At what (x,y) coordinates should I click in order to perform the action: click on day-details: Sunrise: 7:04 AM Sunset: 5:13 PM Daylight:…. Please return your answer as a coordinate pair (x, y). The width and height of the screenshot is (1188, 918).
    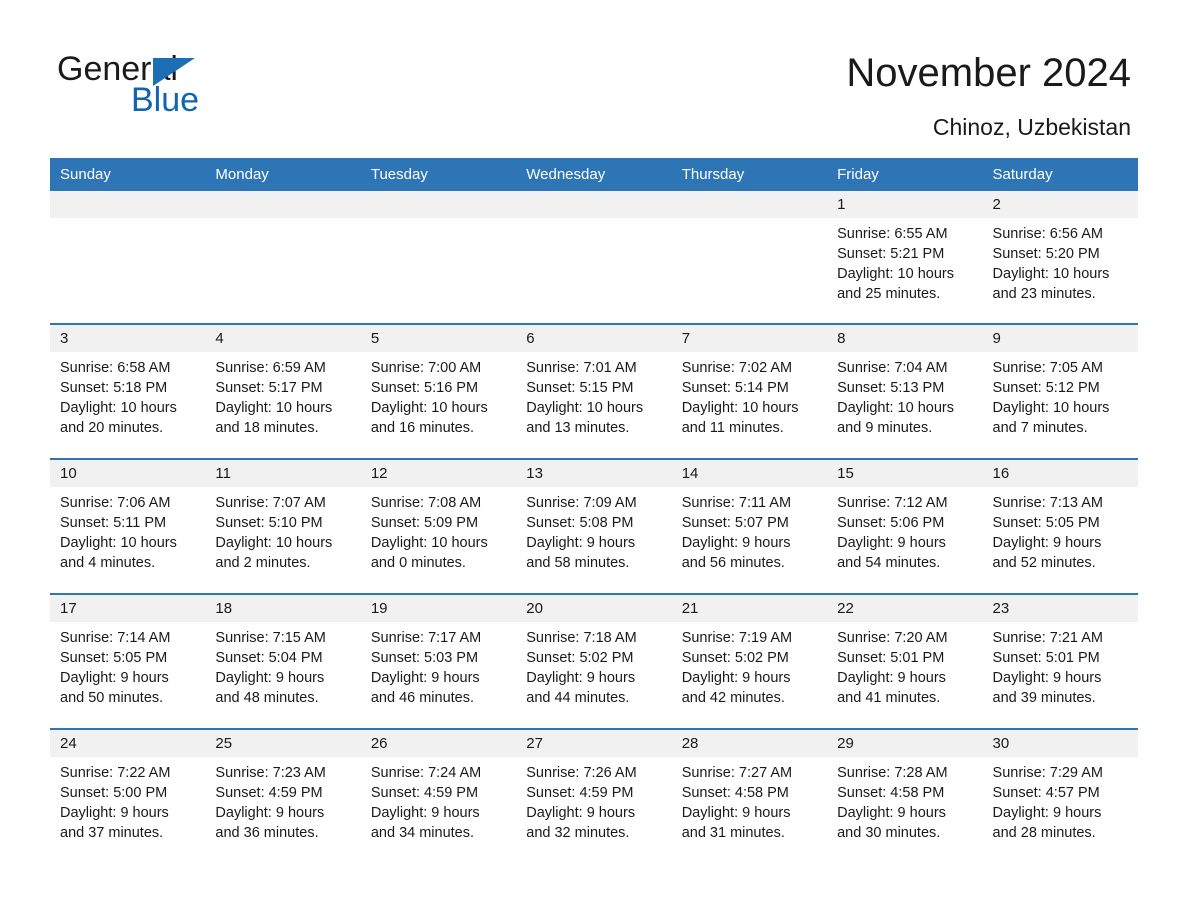
    Looking at the image, I should click on (904, 395).